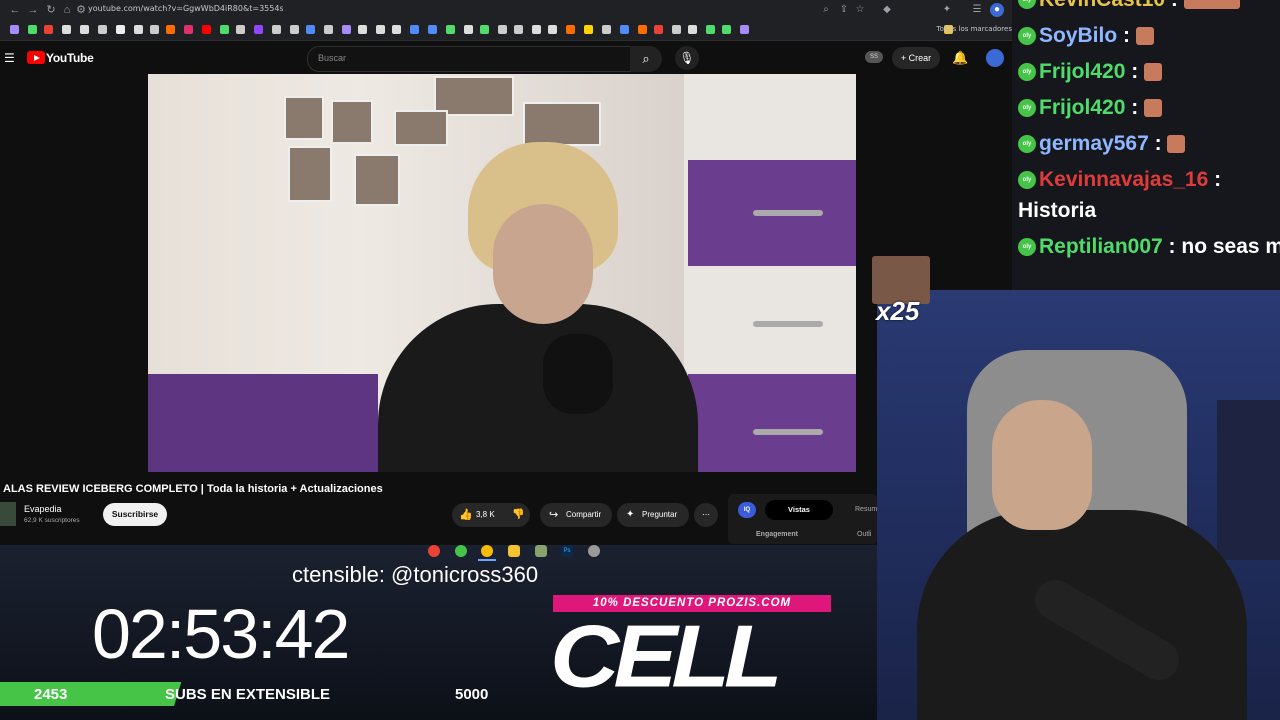 The height and width of the screenshot is (720, 1280). I want to click on tab-search-icon: ☰, so click(977, 10).